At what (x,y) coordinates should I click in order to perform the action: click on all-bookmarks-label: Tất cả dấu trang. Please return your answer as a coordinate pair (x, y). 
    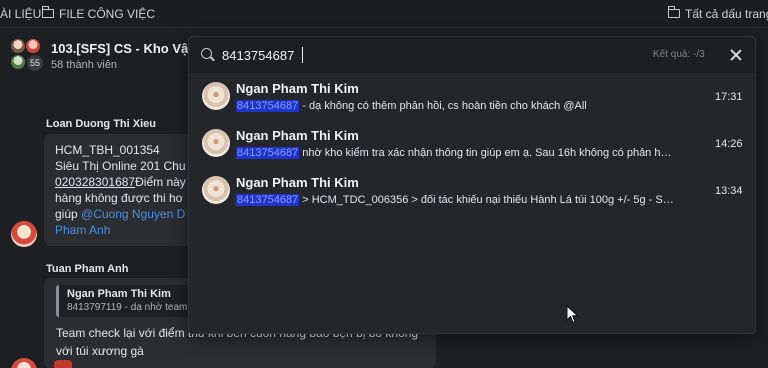
    Looking at the image, I should click on (726, 13).